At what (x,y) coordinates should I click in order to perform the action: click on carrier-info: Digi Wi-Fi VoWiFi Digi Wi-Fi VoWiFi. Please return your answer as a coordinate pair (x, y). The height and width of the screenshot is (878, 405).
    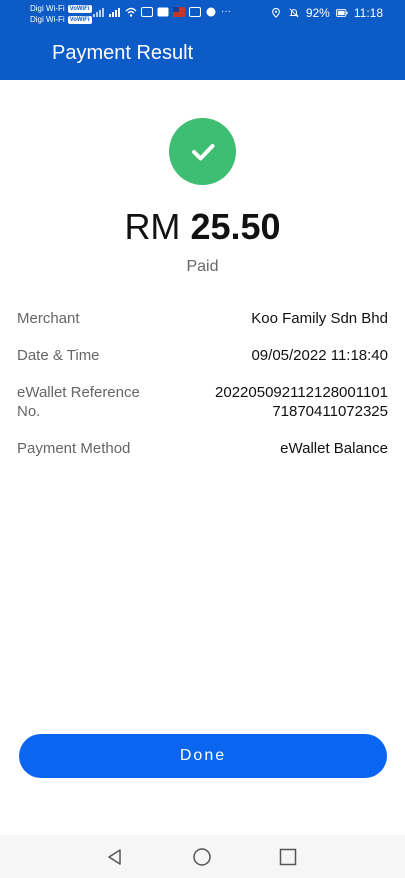
    Looking at the image, I should click on (61, 14).